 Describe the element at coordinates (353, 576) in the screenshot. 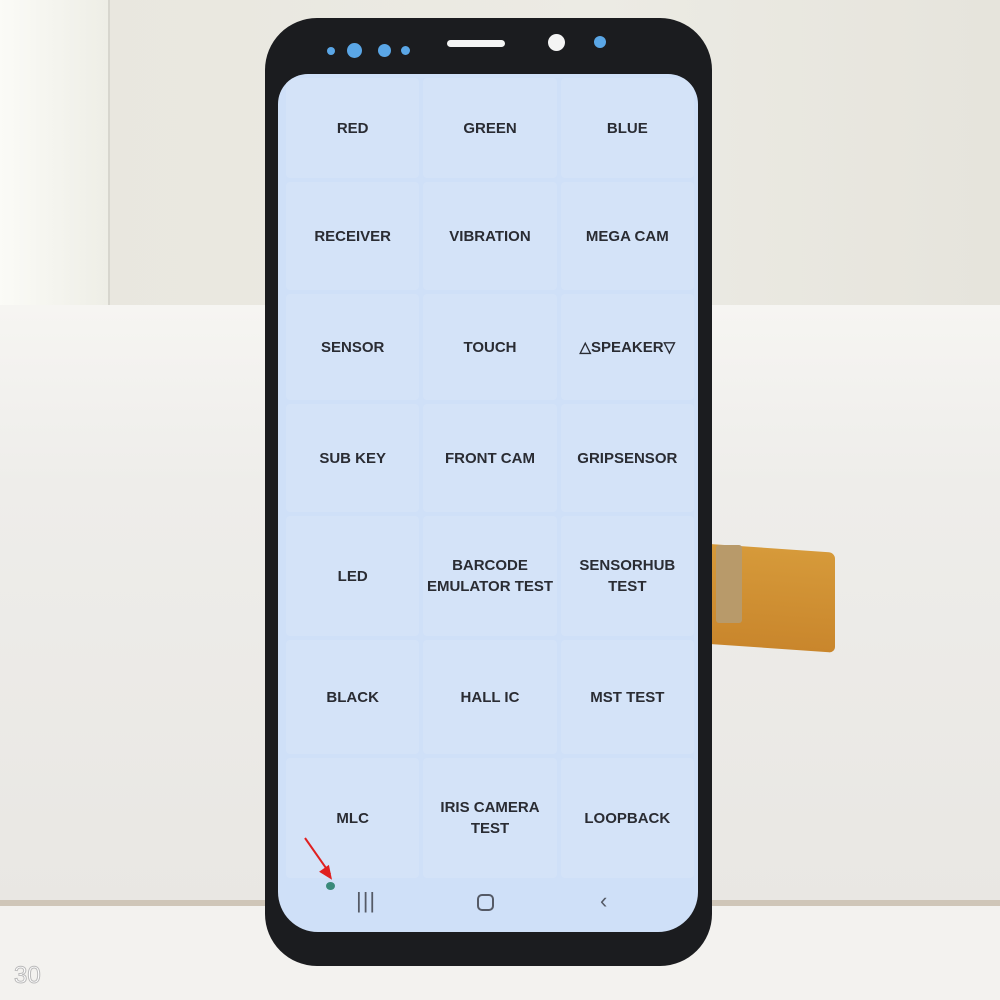

I see `test-button-led: LED` at that location.